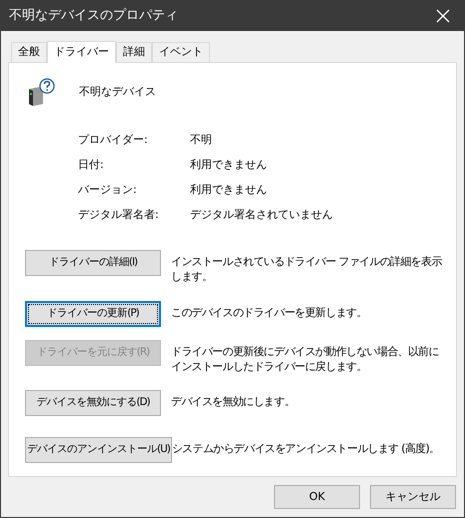 The width and height of the screenshot is (465, 518). Describe the element at coordinates (269, 312) in the screenshot. I see `action-description: このデバイスのドライバーを更新します。` at that location.